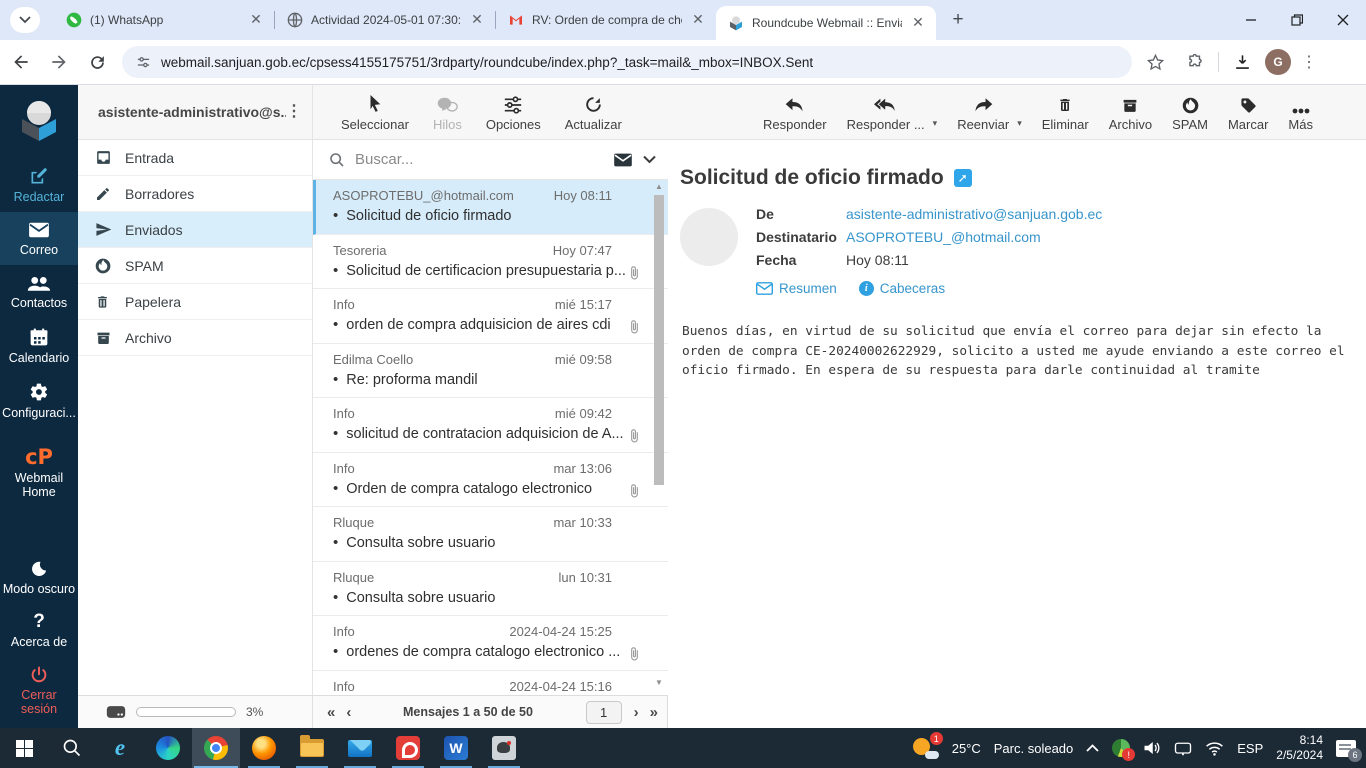  What do you see at coordinates (375, 112) in the screenshot?
I see `select-button: Seleccionar` at bounding box center [375, 112].